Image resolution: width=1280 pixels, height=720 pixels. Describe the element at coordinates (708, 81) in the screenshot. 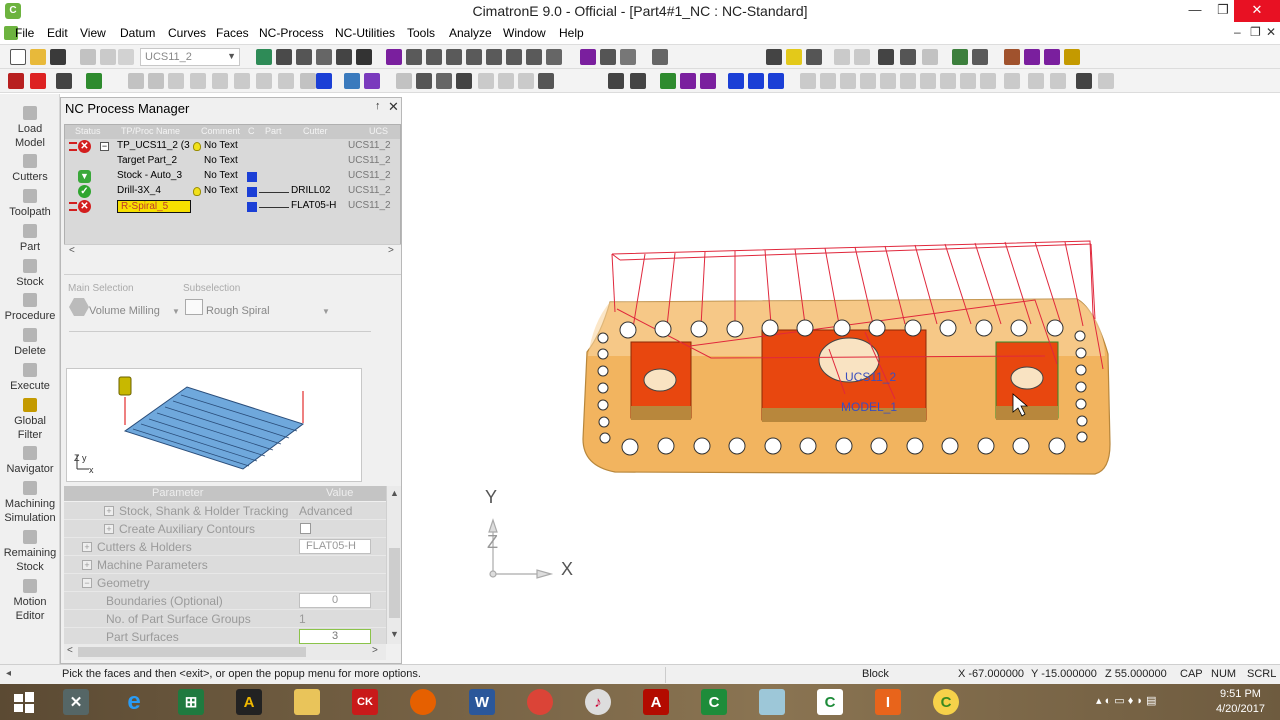

I see `curve-purple2-icon` at that location.